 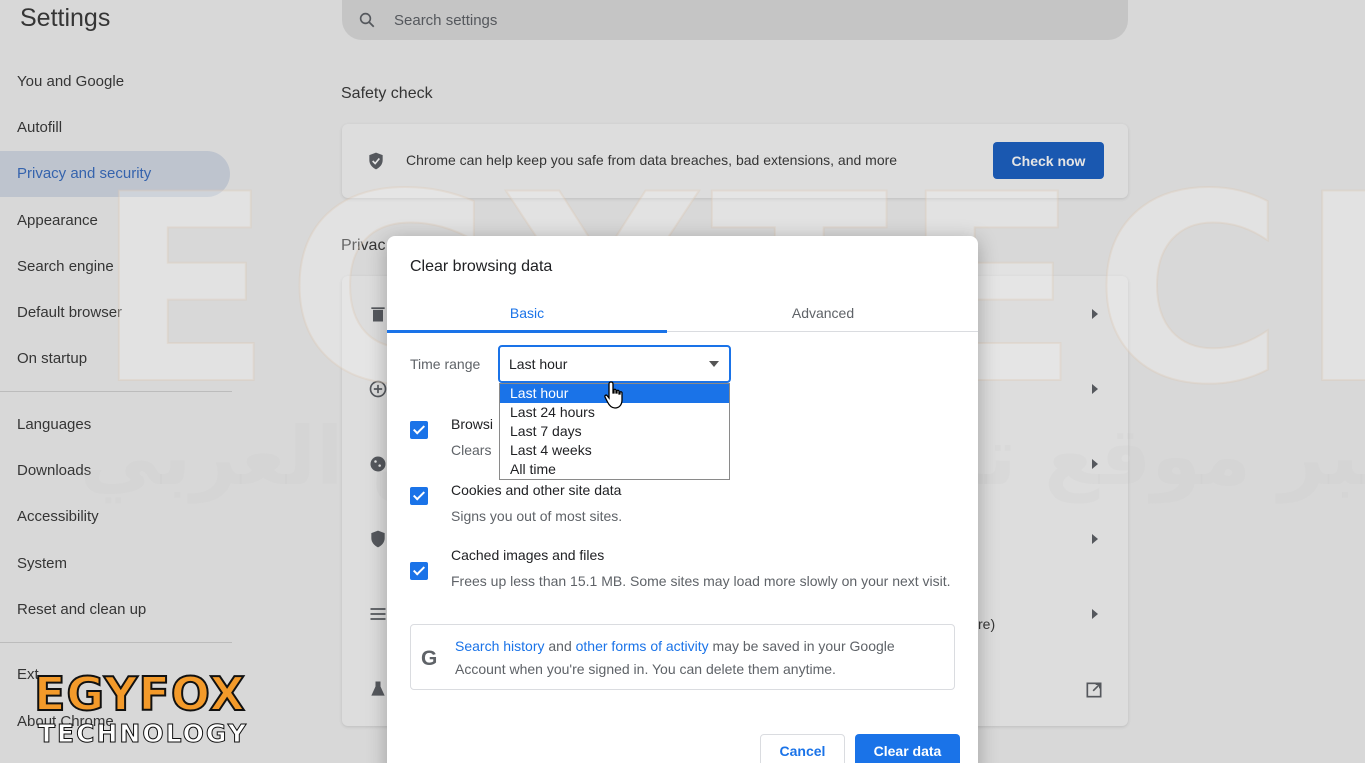 I want to click on time-range-label: Time range, so click(x=445, y=364).